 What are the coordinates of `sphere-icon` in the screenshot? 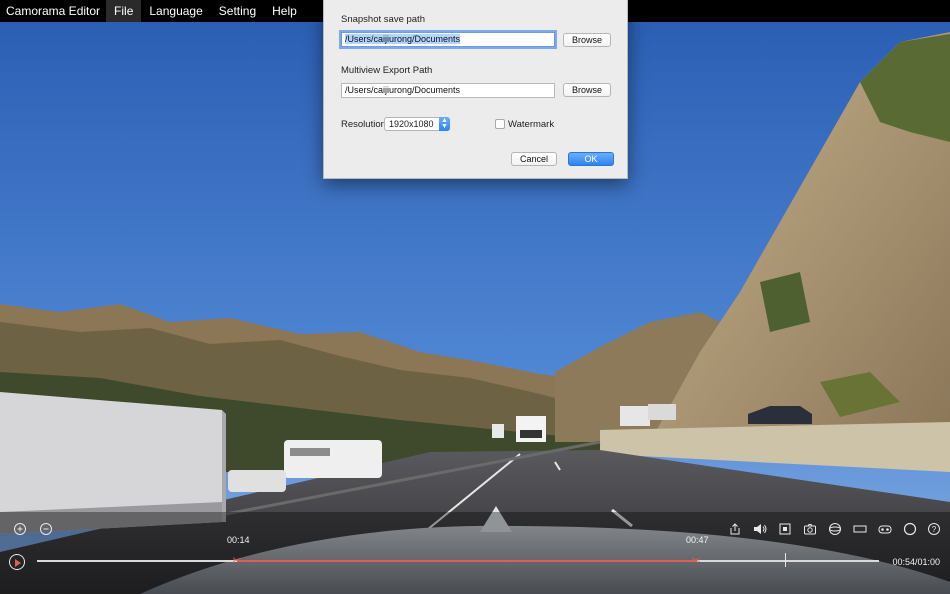 It's located at (835, 529).